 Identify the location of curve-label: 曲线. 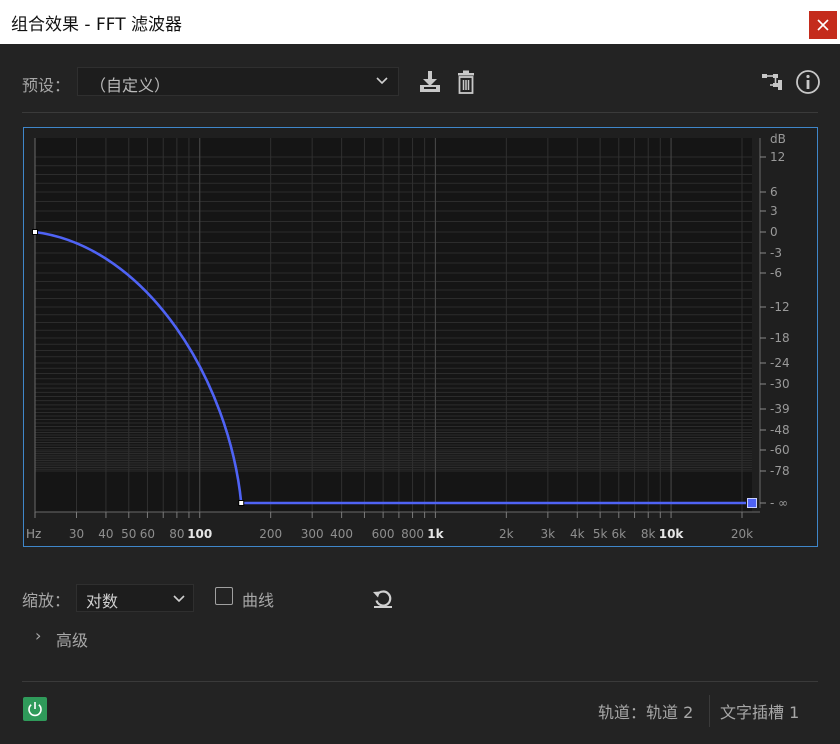
(258, 600).